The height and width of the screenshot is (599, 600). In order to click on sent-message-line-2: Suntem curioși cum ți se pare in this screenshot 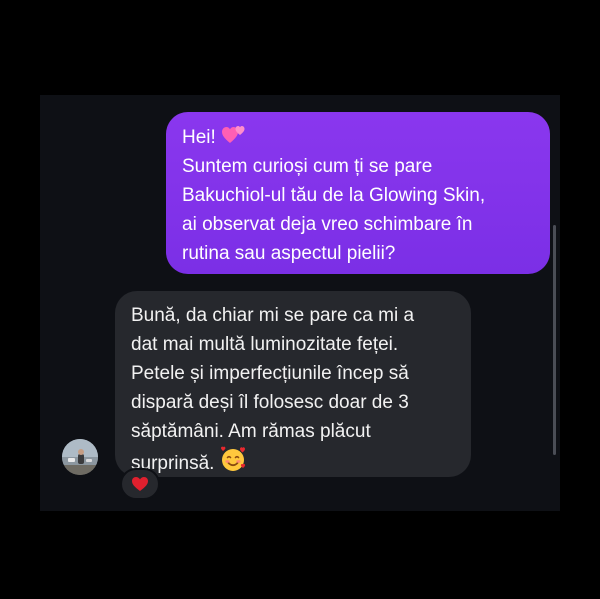, I will do `click(307, 166)`.